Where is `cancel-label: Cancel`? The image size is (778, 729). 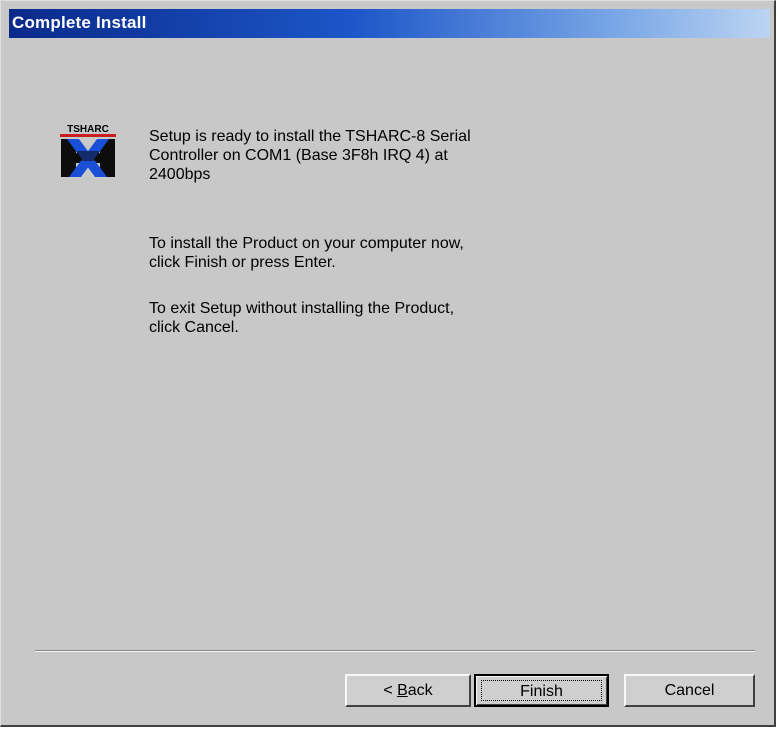 cancel-label: Cancel is located at coordinates (689, 690).